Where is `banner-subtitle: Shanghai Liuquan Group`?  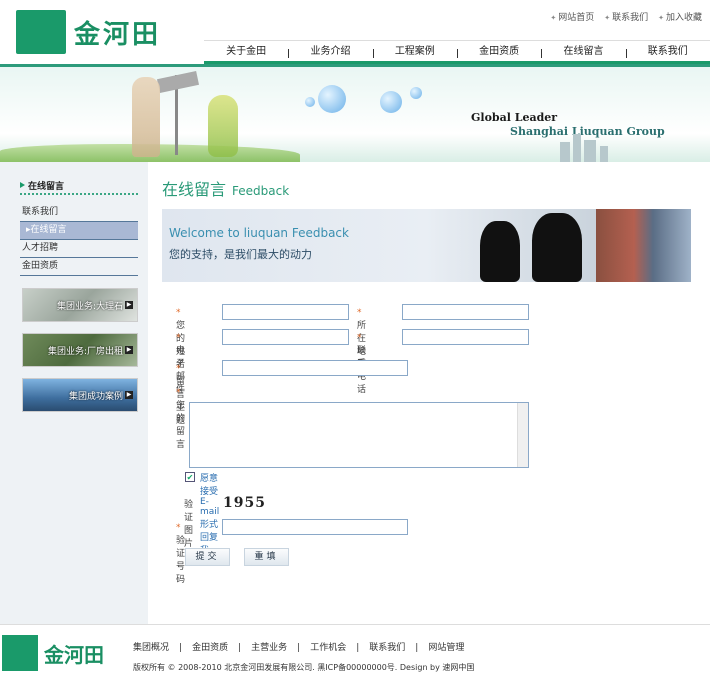
banner-subtitle: Shanghai Liuquan Group is located at coordinates (587, 131).